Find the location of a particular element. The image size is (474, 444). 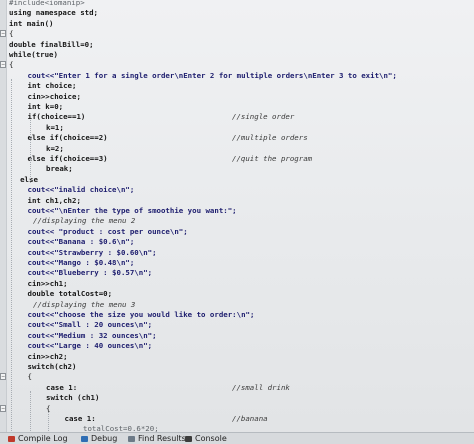

code-line: cout<<"Blueberry : $0.57\n"; is located at coordinates (90, 272).